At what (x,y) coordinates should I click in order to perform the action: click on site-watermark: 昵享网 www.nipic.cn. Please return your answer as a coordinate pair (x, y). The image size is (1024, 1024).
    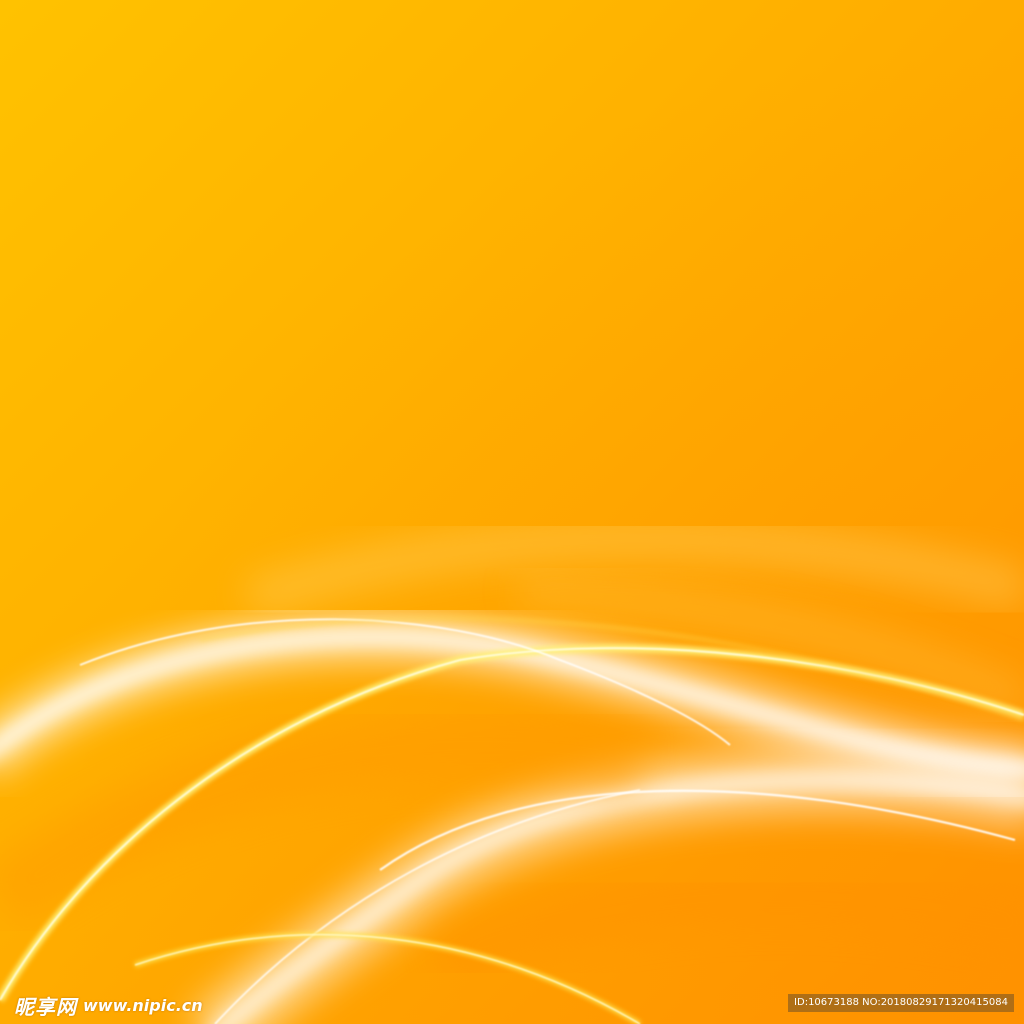
    Looking at the image, I should click on (108, 1005).